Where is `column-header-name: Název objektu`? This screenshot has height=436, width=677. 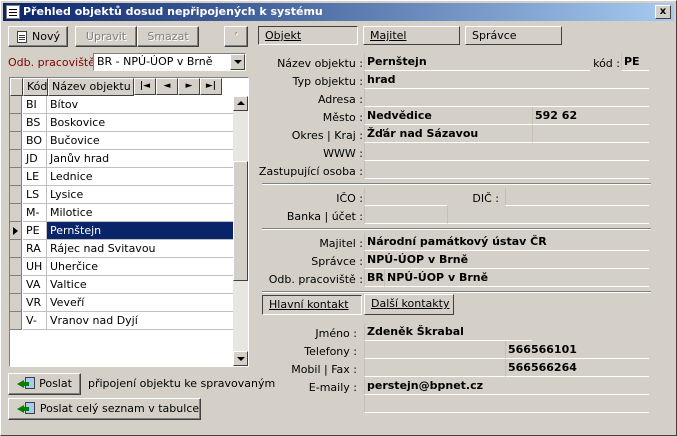 column-header-name: Název objektu is located at coordinates (91, 87).